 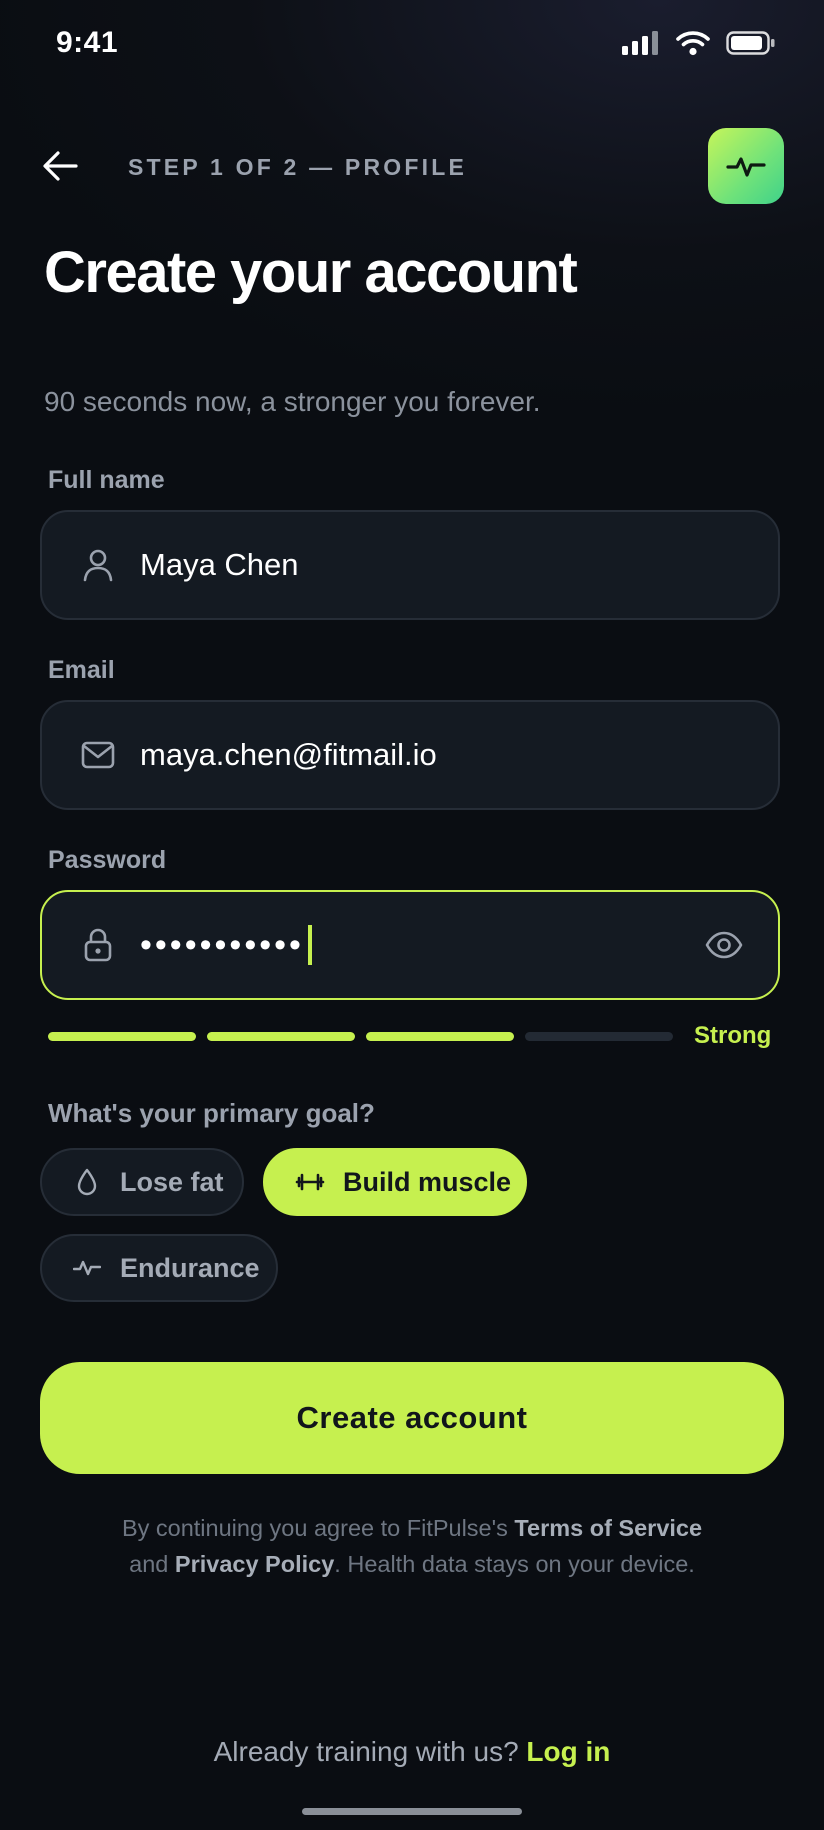 I want to click on droplet-icon, so click(x=87, y=1182).